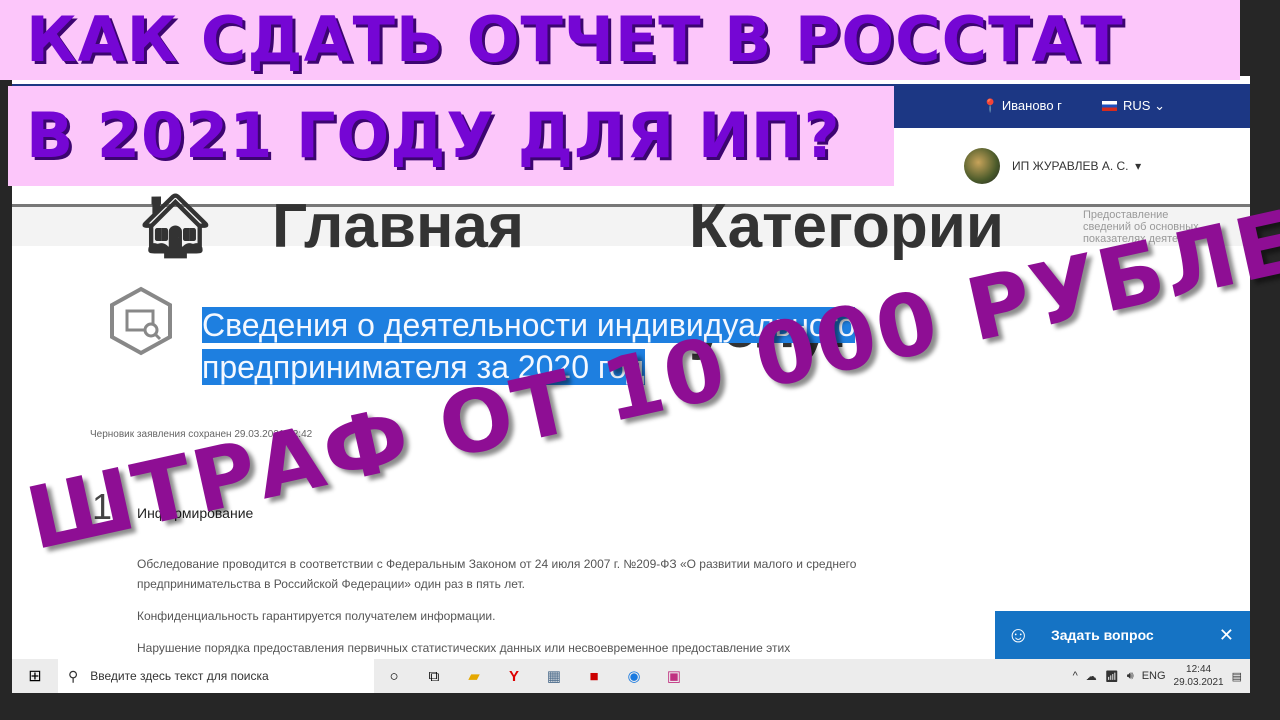 The image size is (1280, 720). What do you see at coordinates (1137, 105) in the screenshot?
I see `language-label: RUS` at bounding box center [1137, 105].